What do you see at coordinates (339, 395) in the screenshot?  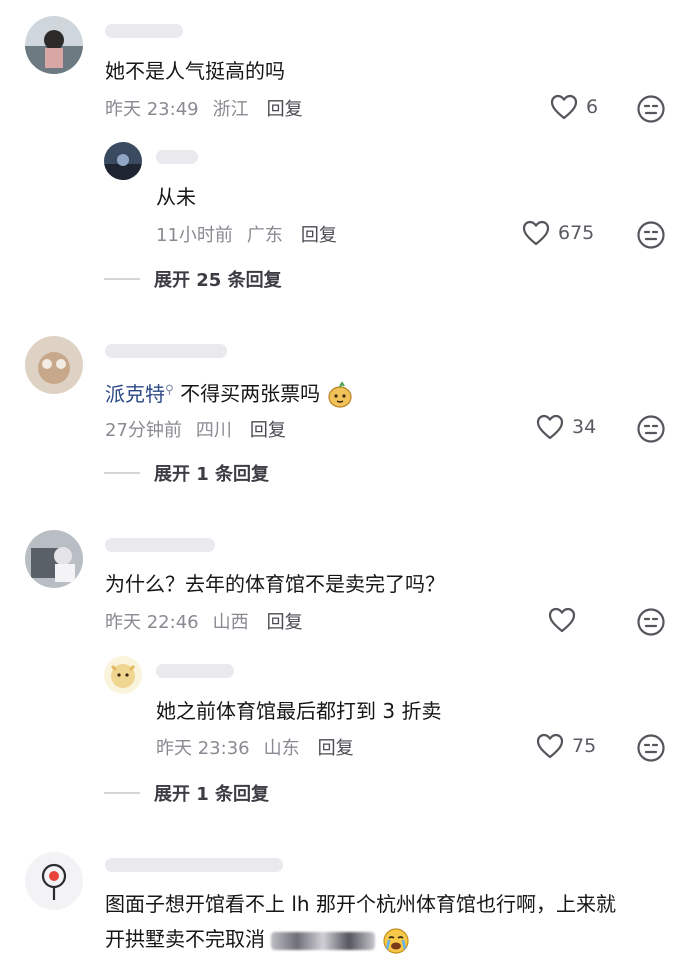 I see `emoji-icon` at bounding box center [339, 395].